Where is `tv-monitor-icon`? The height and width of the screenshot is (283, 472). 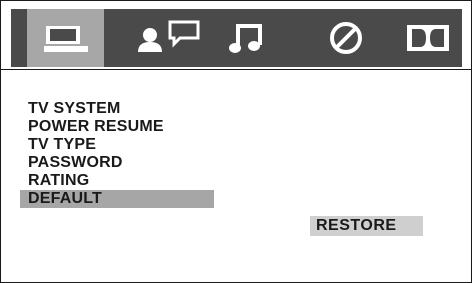
tv-monitor-icon is located at coordinates (65, 38).